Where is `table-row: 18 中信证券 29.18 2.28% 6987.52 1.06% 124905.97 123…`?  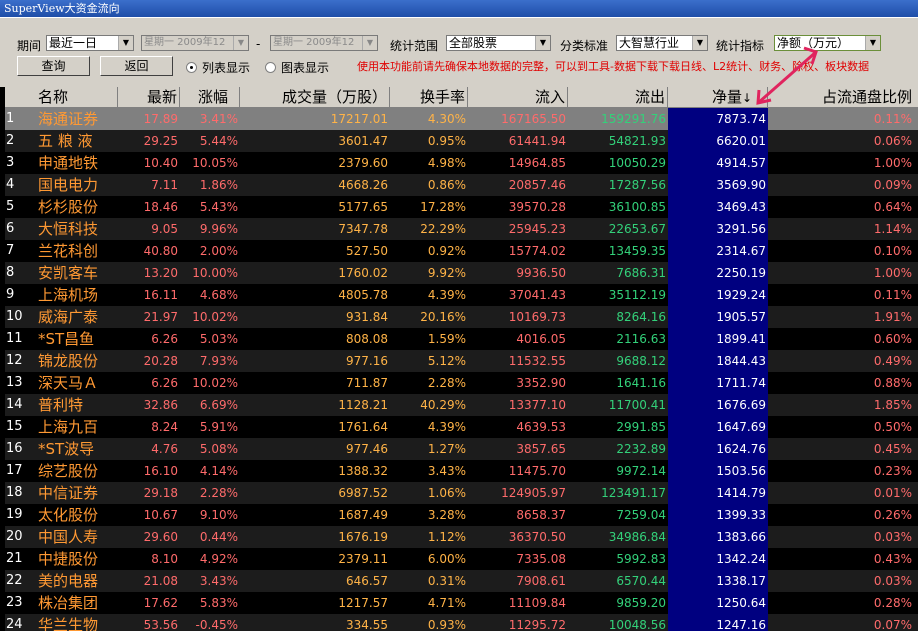 table-row: 18 中信证券 29.18 2.28% 6987.52 1.06% 124905.97 123… is located at coordinates (461, 493).